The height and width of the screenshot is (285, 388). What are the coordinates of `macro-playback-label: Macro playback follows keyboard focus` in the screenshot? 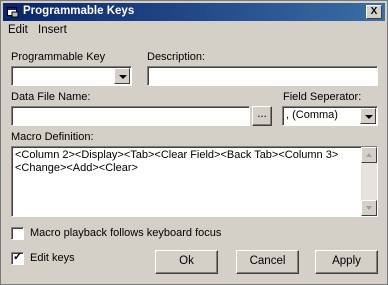 It's located at (126, 233).